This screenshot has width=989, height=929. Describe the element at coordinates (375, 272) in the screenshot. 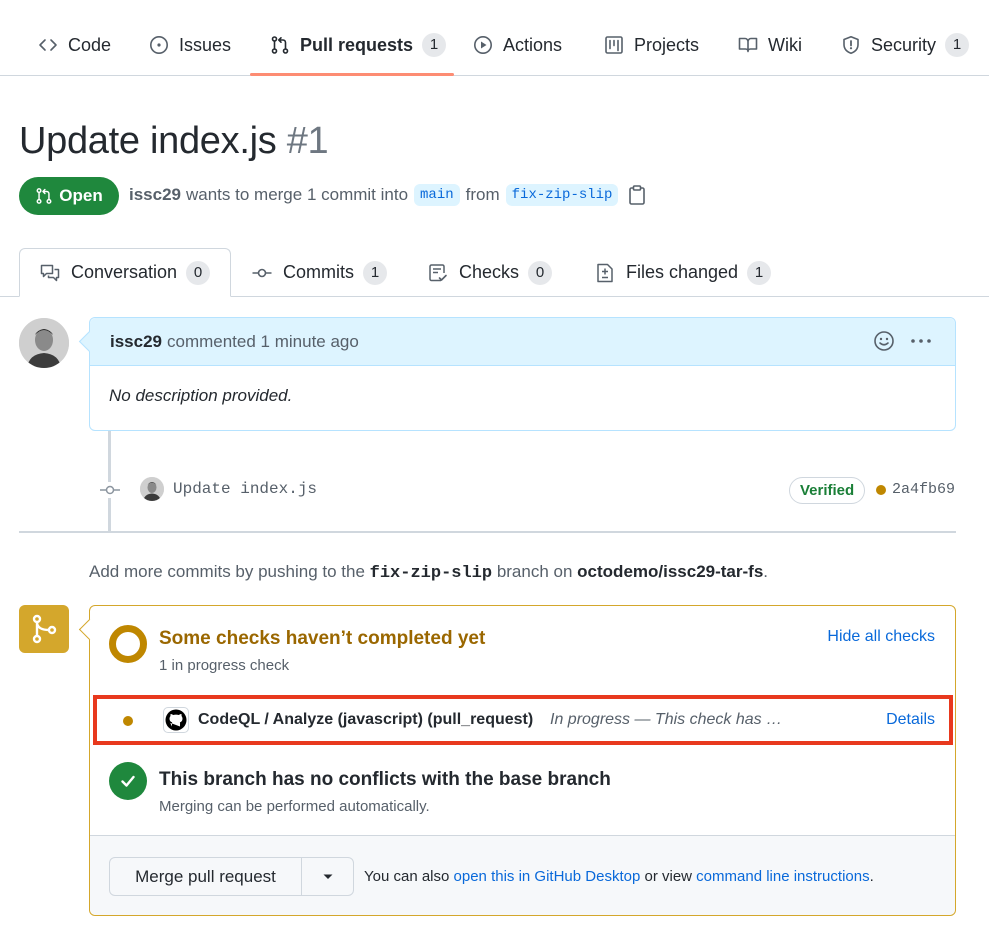

I see `tab-commits-count: 1` at that location.